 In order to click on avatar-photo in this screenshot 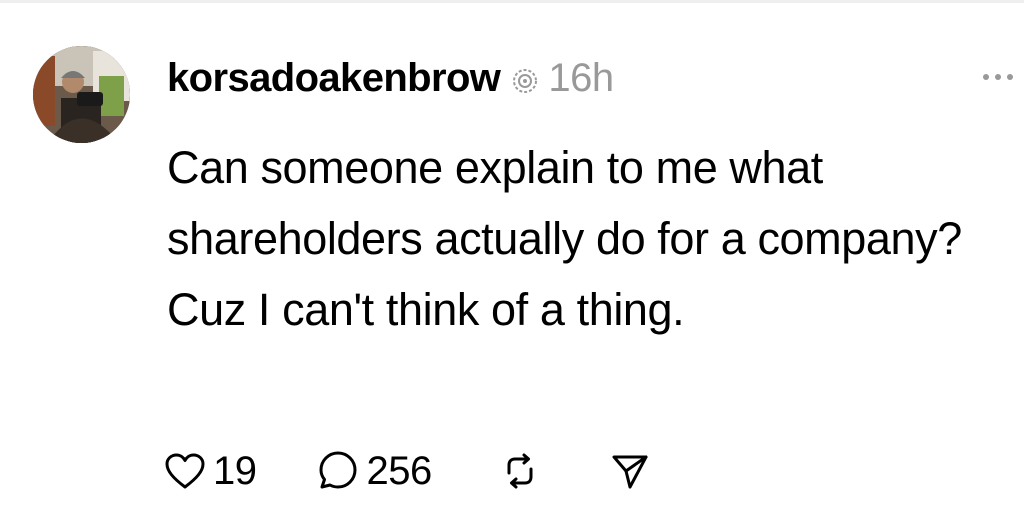, I will do `click(81, 94)`.